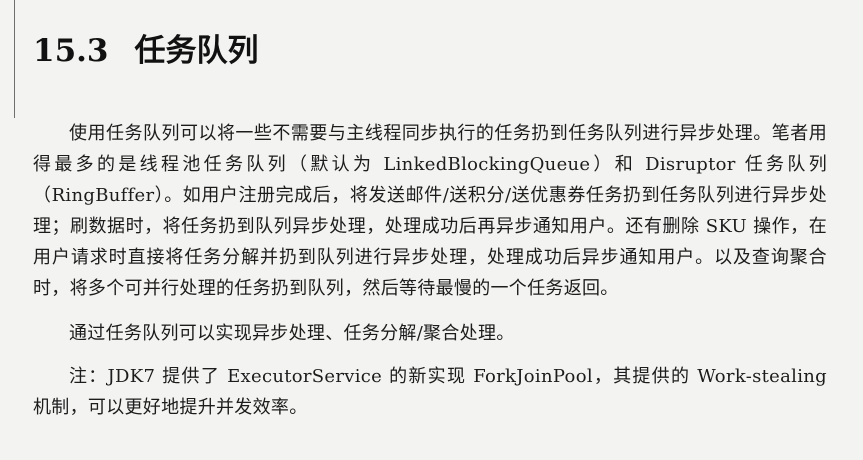 Image resolution: width=863 pixels, height=460 pixels. I want to click on margin-rule, so click(14, 59).